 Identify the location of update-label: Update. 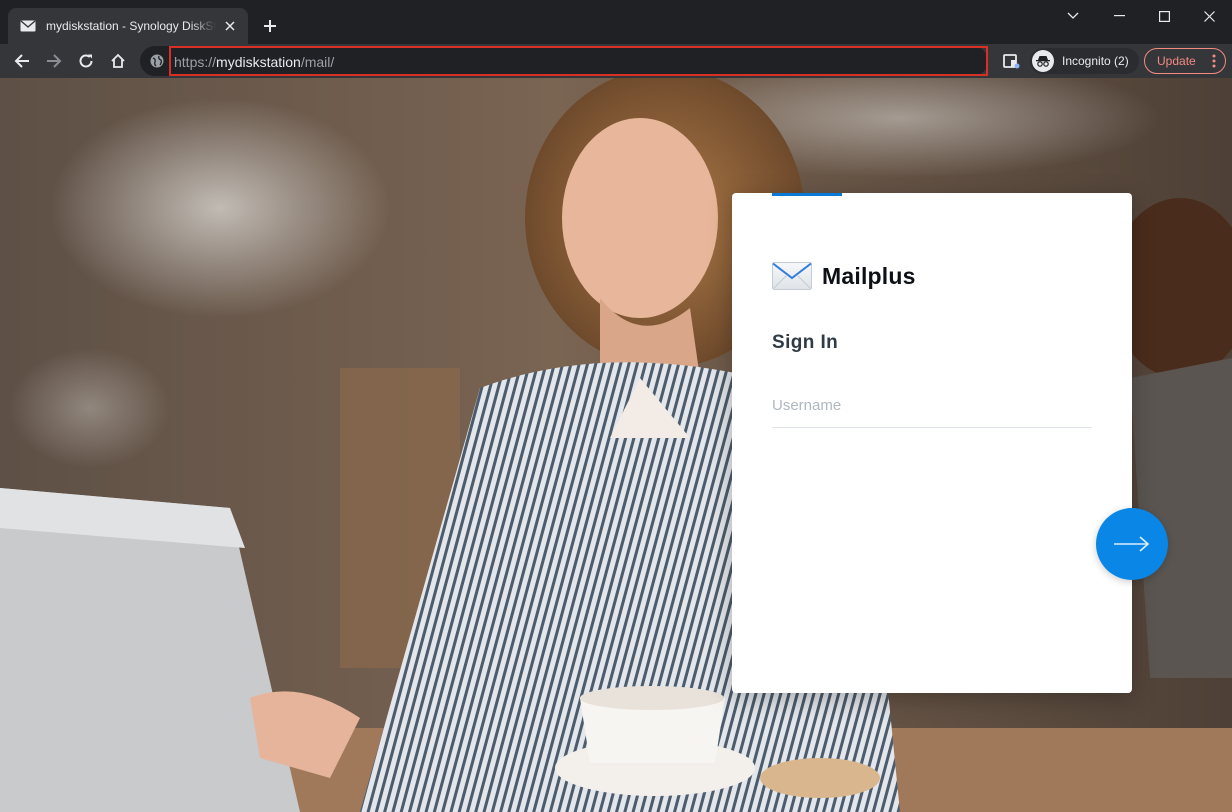
(1176, 61).